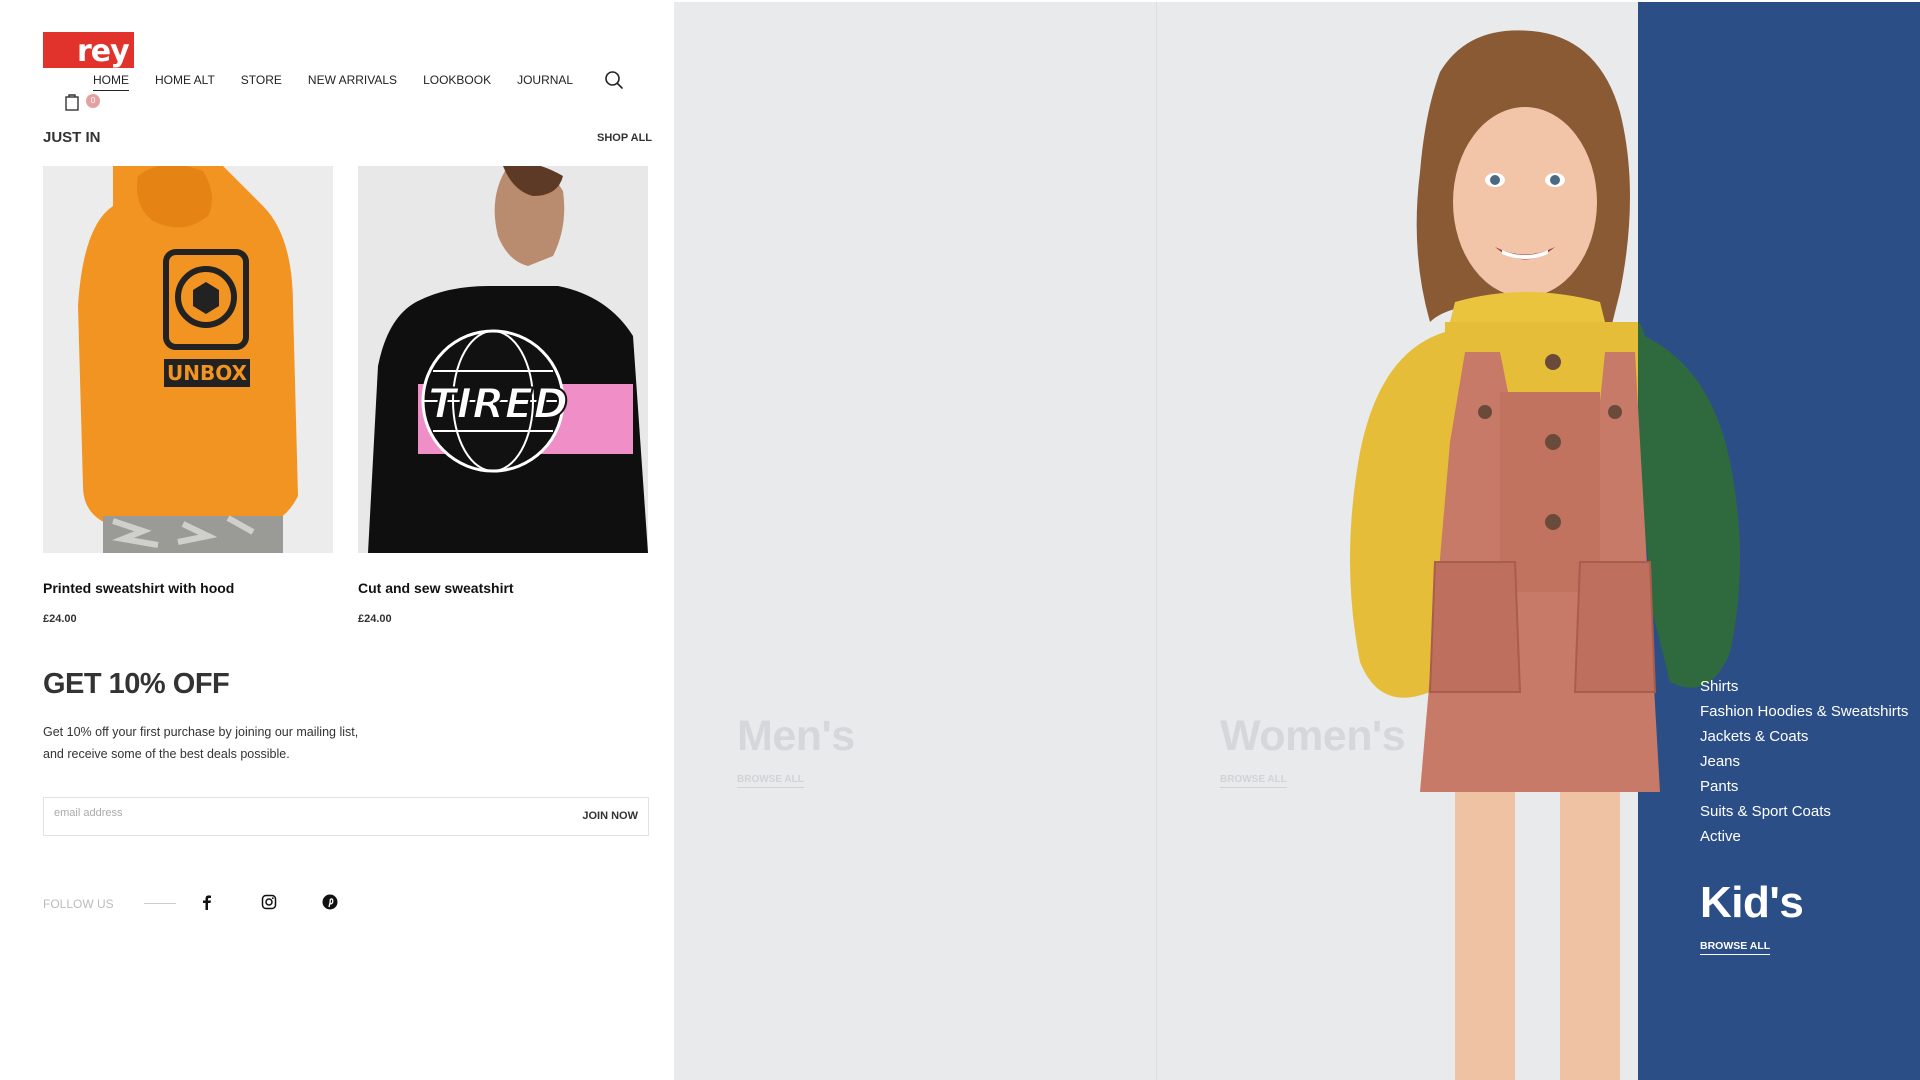 This screenshot has width=1920, height=1080. Describe the element at coordinates (624, 138) in the screenshot. I see `shop-all-link: SHOP ALL` at that location.